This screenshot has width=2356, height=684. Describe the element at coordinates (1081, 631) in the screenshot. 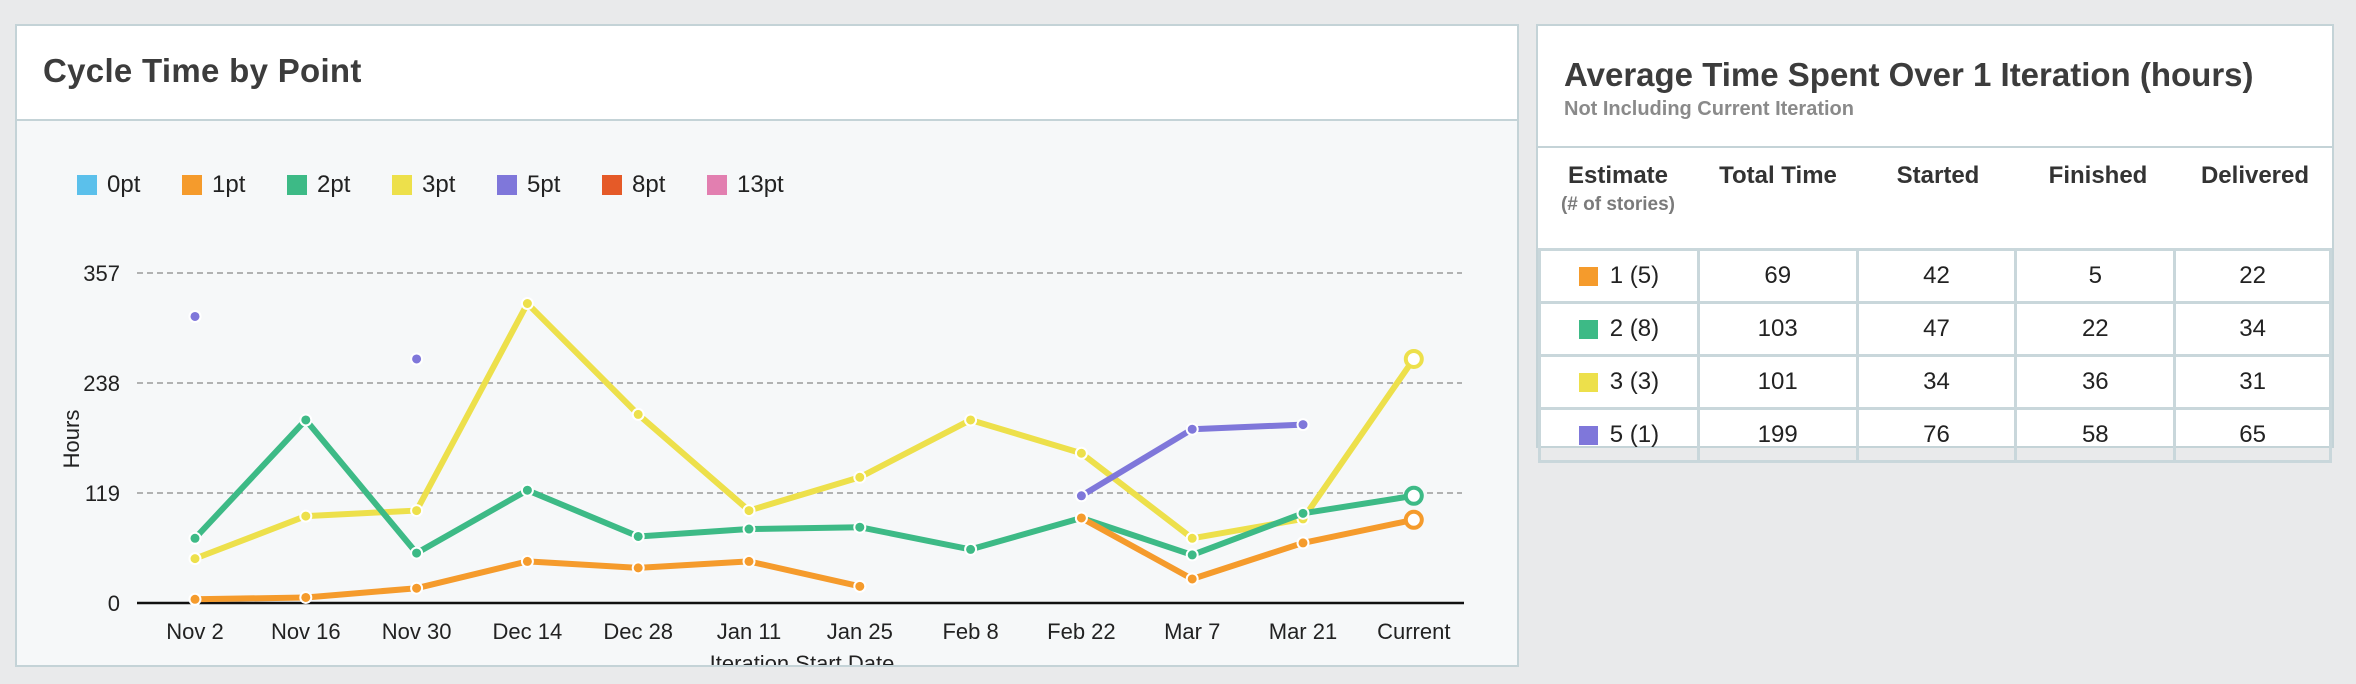

I see `x-tick-label: Feb 22` at that location.